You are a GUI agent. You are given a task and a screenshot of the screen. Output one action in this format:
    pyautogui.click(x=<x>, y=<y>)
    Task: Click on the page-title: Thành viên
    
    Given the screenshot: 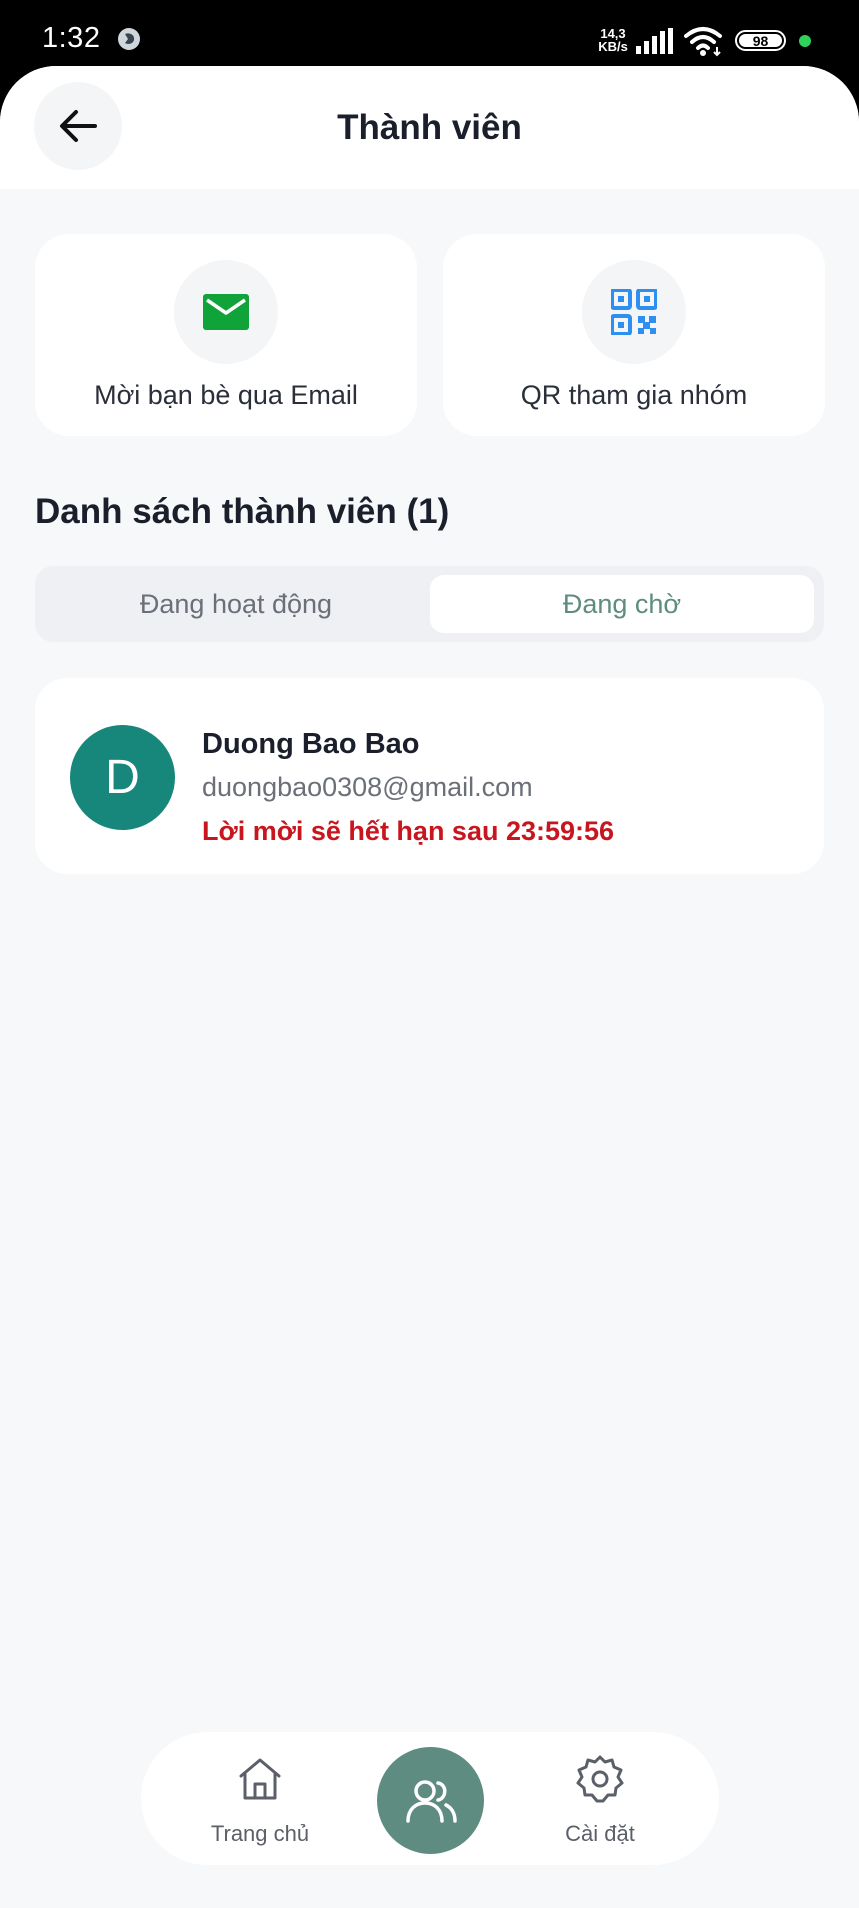 What is the action you would take?
    pyautogui.click(x=429, y=127)
    